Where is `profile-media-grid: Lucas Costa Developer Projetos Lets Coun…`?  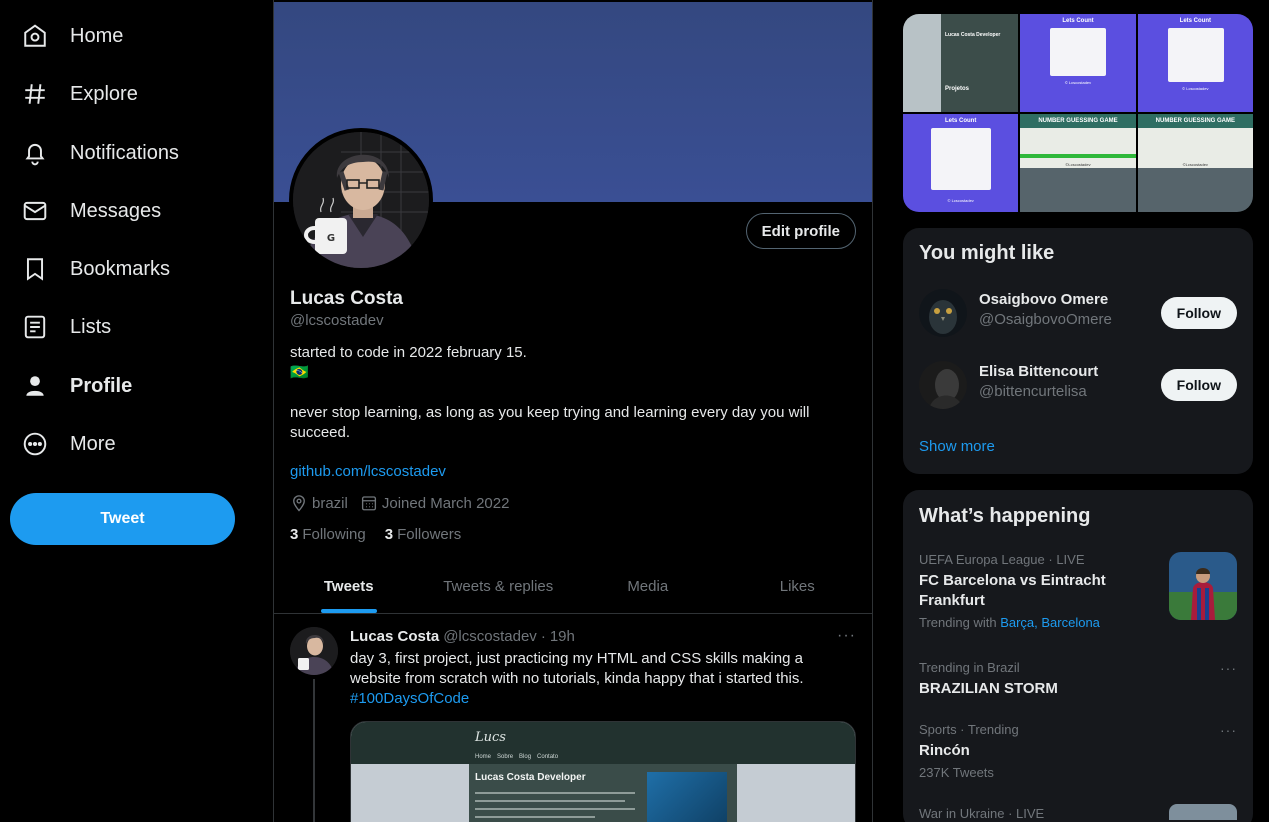
profile-media-grid: Lucas Costa Developer Projetos Lets Coun… is located at coordinates (1078, 113).